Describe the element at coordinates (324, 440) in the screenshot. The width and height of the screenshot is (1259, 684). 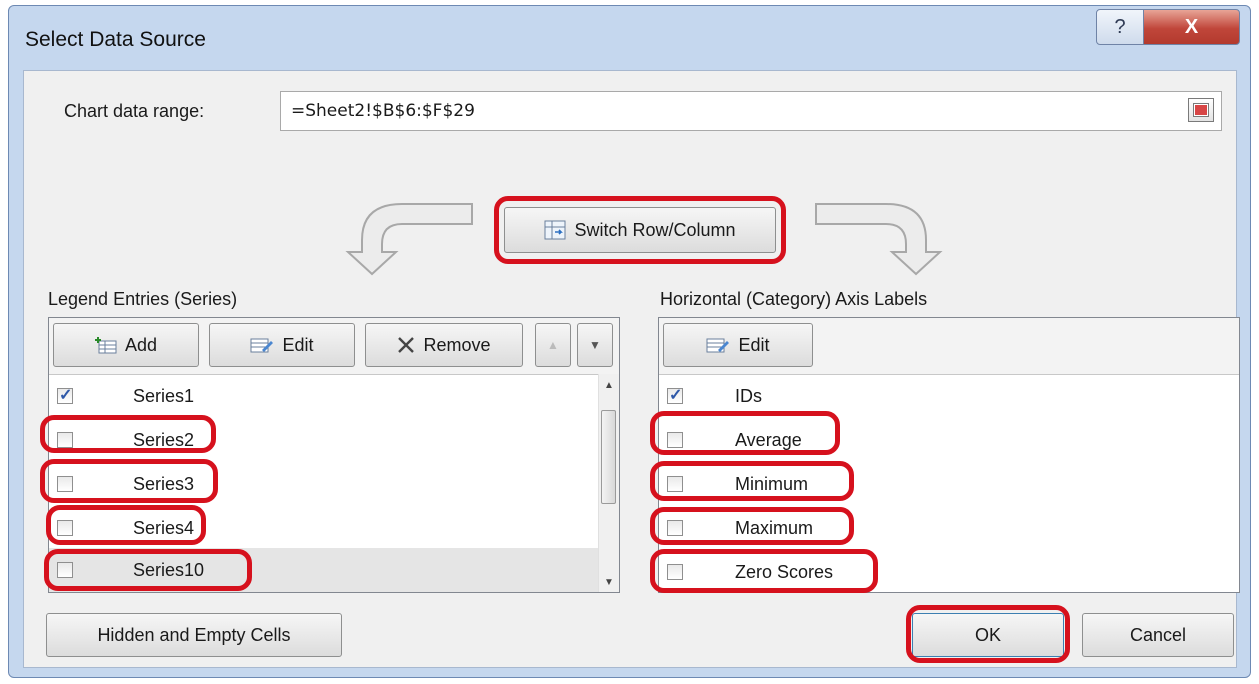
I see `list-item: Series2` at that location.